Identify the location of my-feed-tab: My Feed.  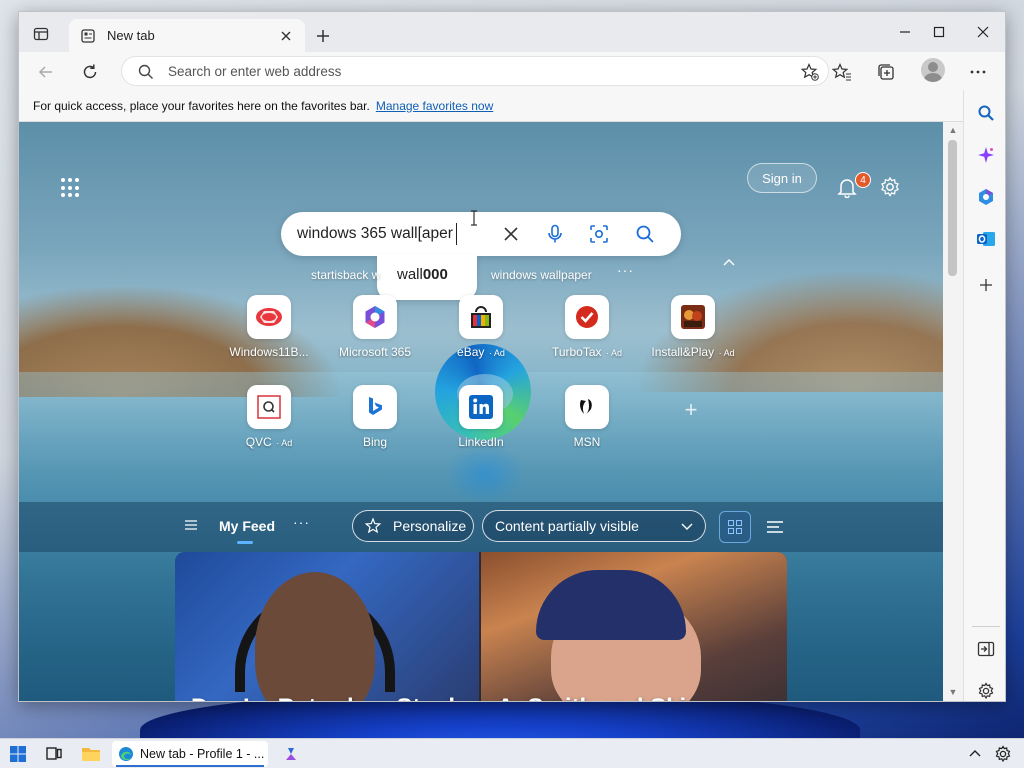
(247, 526).